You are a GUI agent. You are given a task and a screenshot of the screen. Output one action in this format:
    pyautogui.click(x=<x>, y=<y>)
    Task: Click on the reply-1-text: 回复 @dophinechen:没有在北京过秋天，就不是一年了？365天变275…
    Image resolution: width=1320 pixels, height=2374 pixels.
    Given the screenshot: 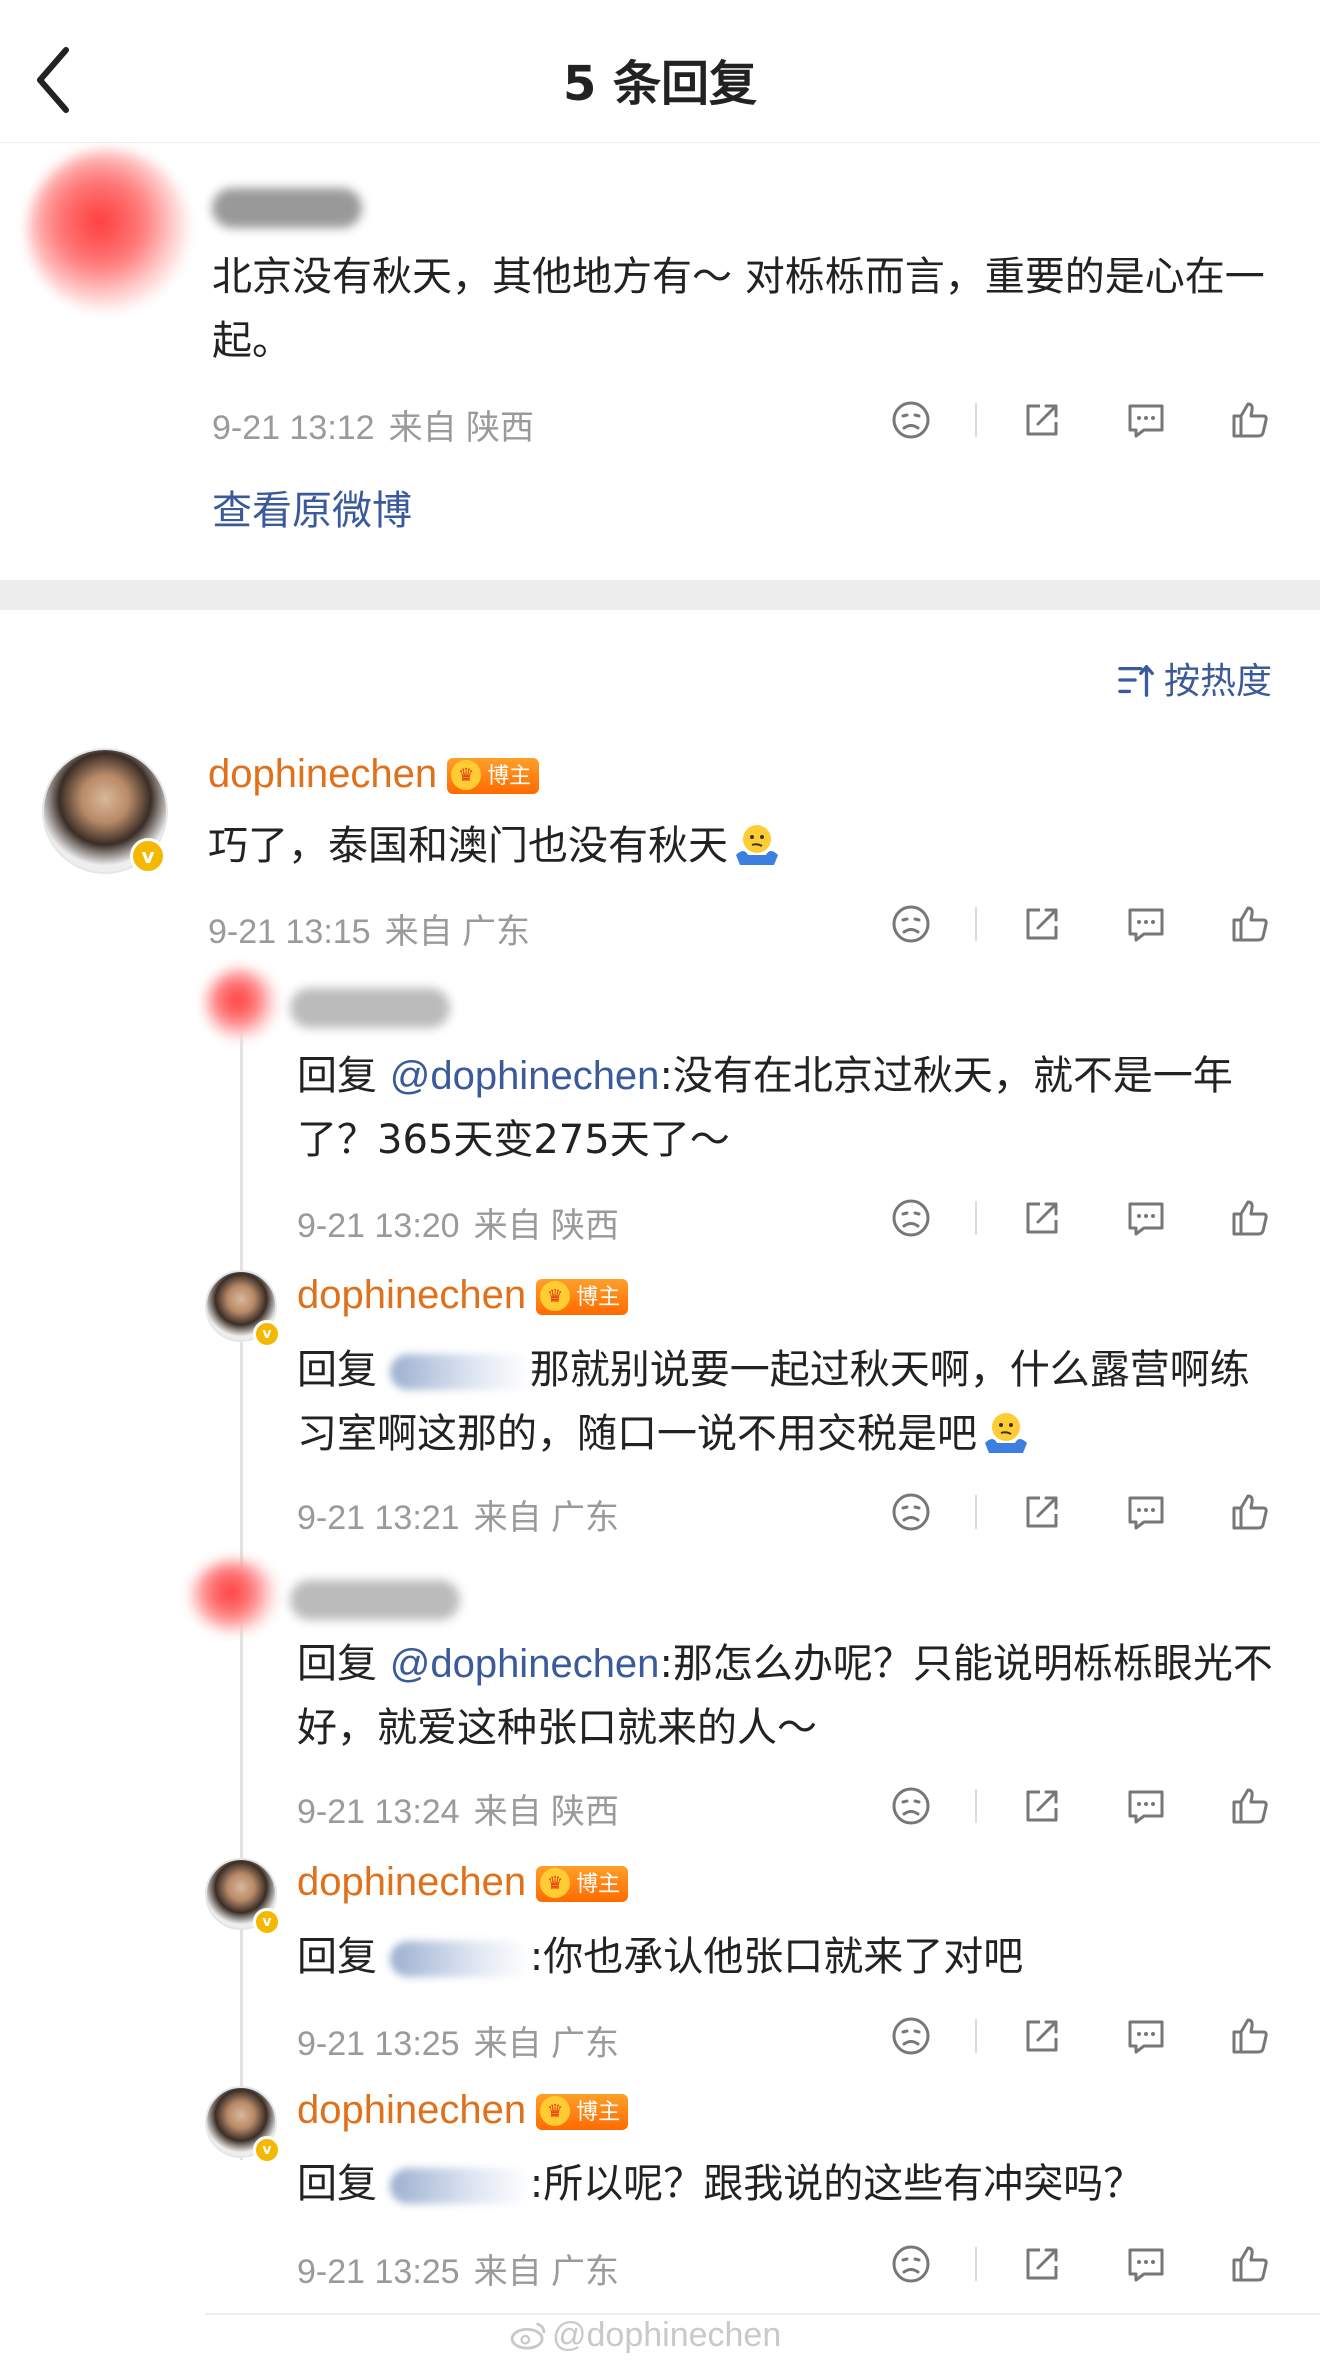 What is the action you would take?
    pyautogui.click(x=765, y=1108)
    